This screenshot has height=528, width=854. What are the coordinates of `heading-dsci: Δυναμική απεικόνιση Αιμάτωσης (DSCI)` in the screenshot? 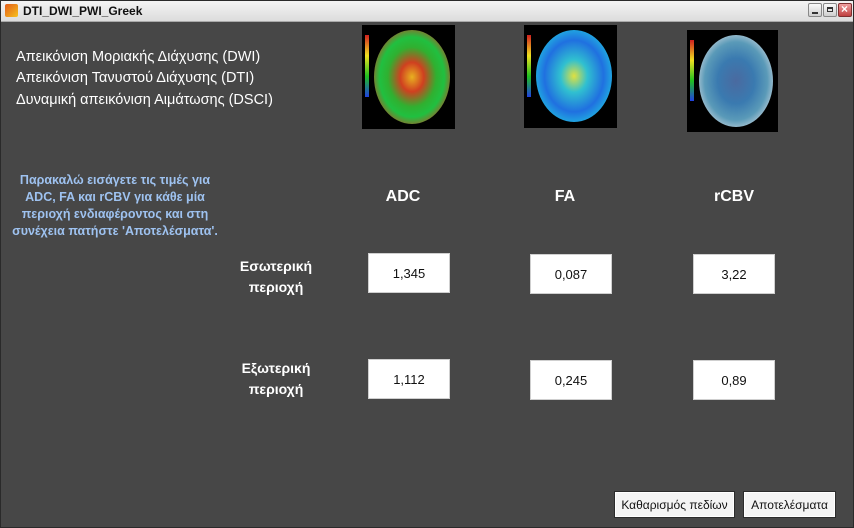 It's located at (144, 100).